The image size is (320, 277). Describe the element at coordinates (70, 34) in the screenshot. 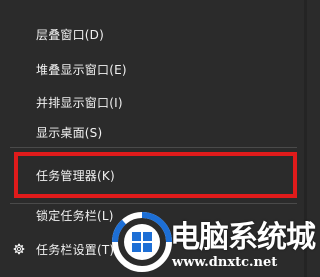

I see `menu-item-label: 层叠窗口(D)` at that location.